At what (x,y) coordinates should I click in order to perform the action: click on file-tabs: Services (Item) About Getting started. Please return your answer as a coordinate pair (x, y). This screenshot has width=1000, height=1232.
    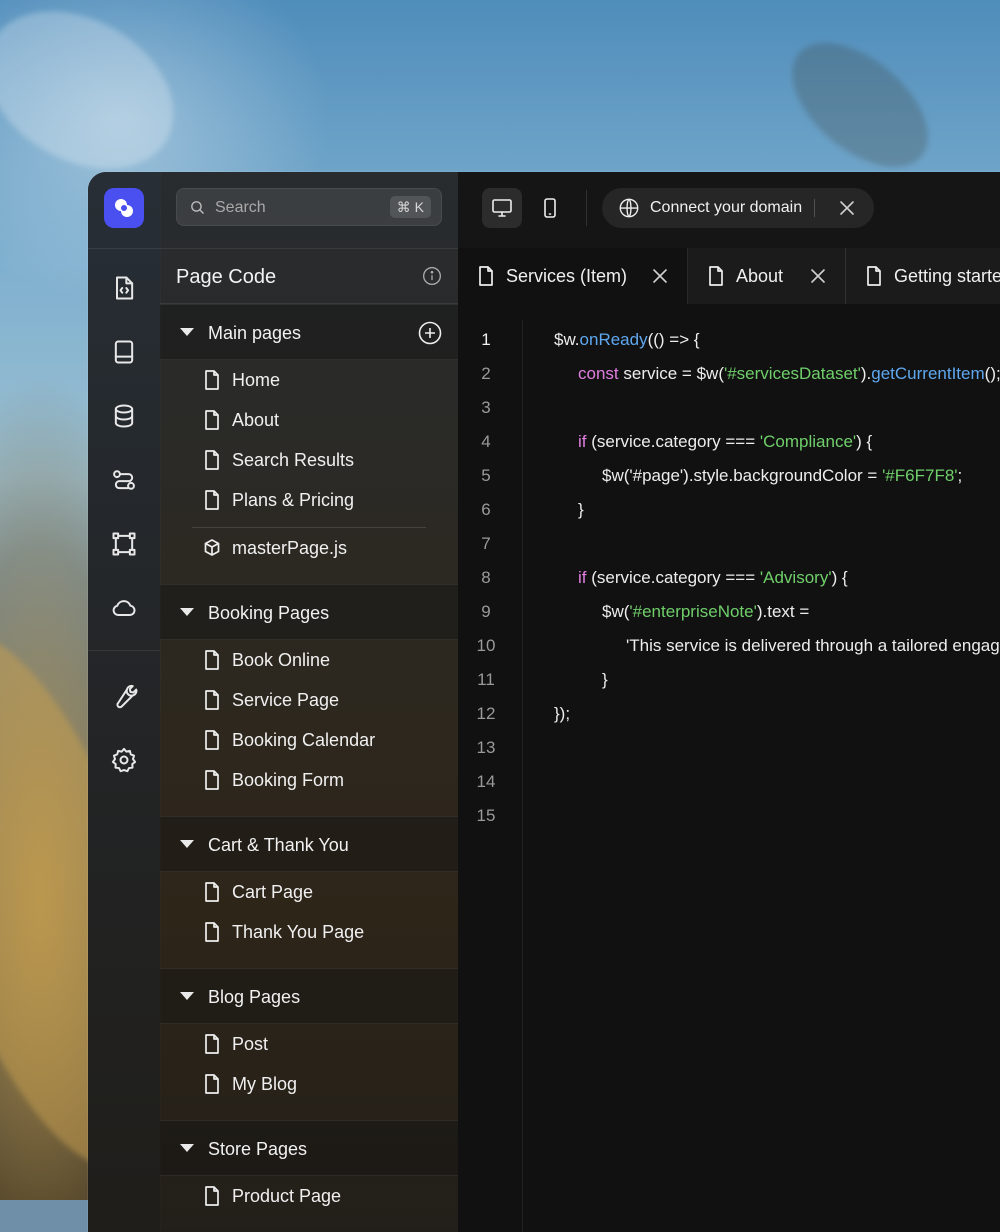
    Looking at the image, I should click on (729, 276).